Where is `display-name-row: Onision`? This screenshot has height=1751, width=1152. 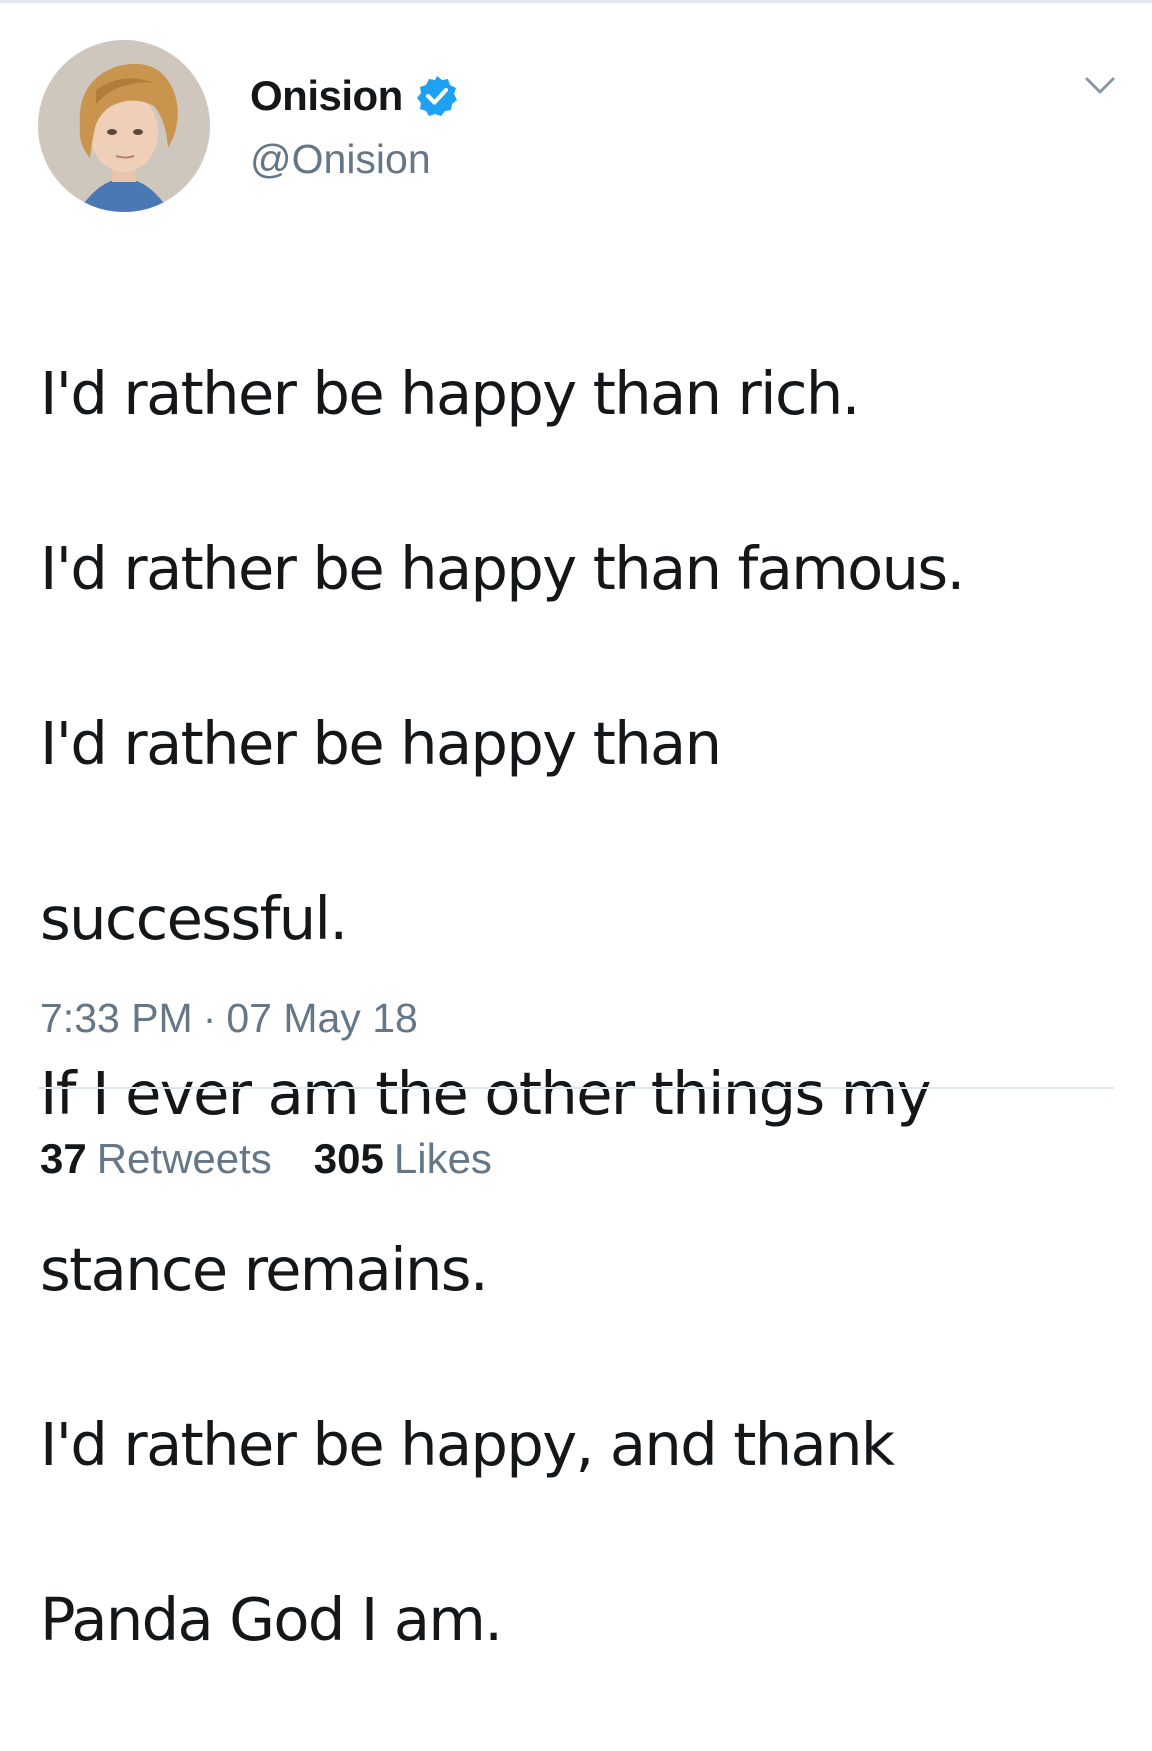 display-name-row: Onision is located at coordinates (354, 96).